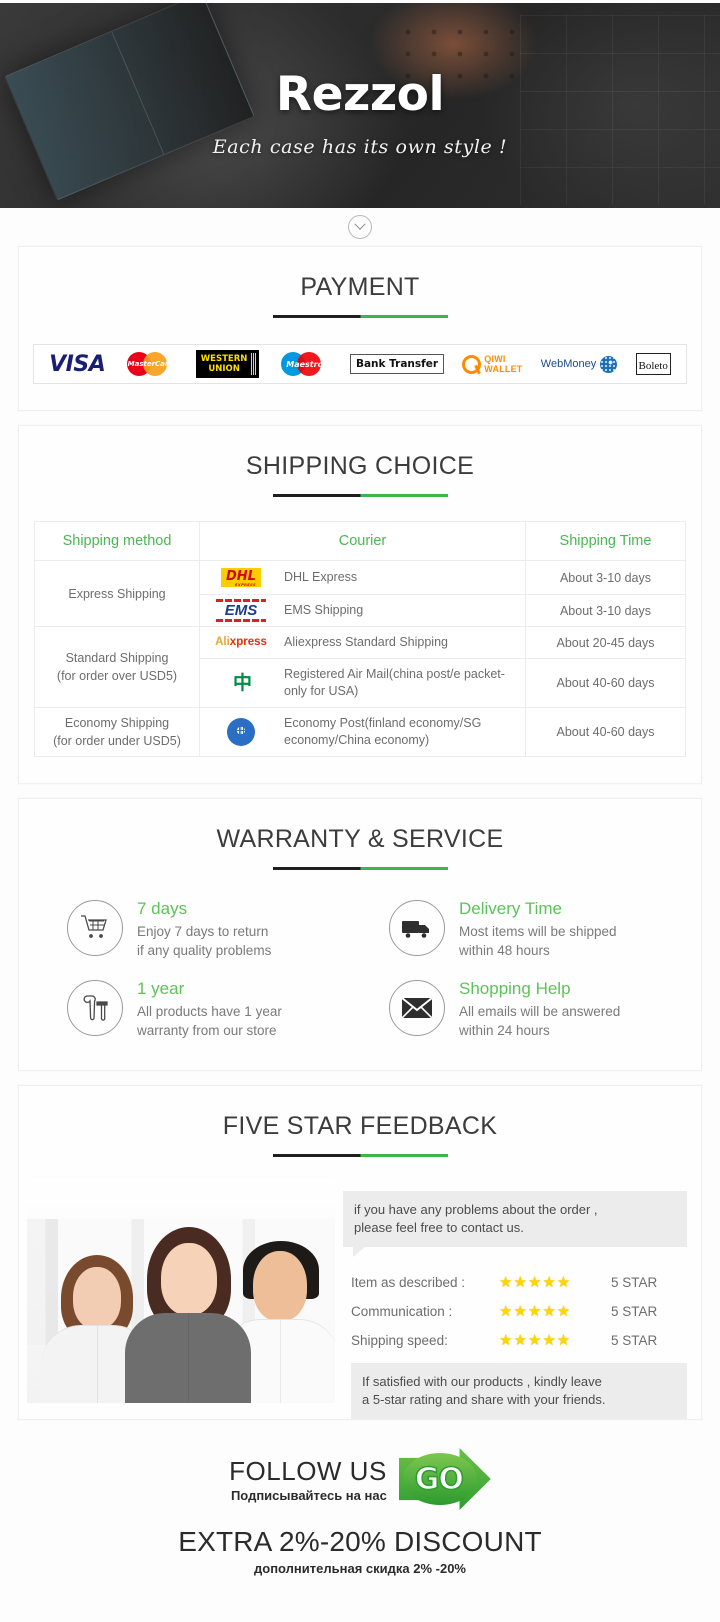  Describe the element at coordinates (241, 610) in the screenshot. I see `ems-logo: EMS` at that location.